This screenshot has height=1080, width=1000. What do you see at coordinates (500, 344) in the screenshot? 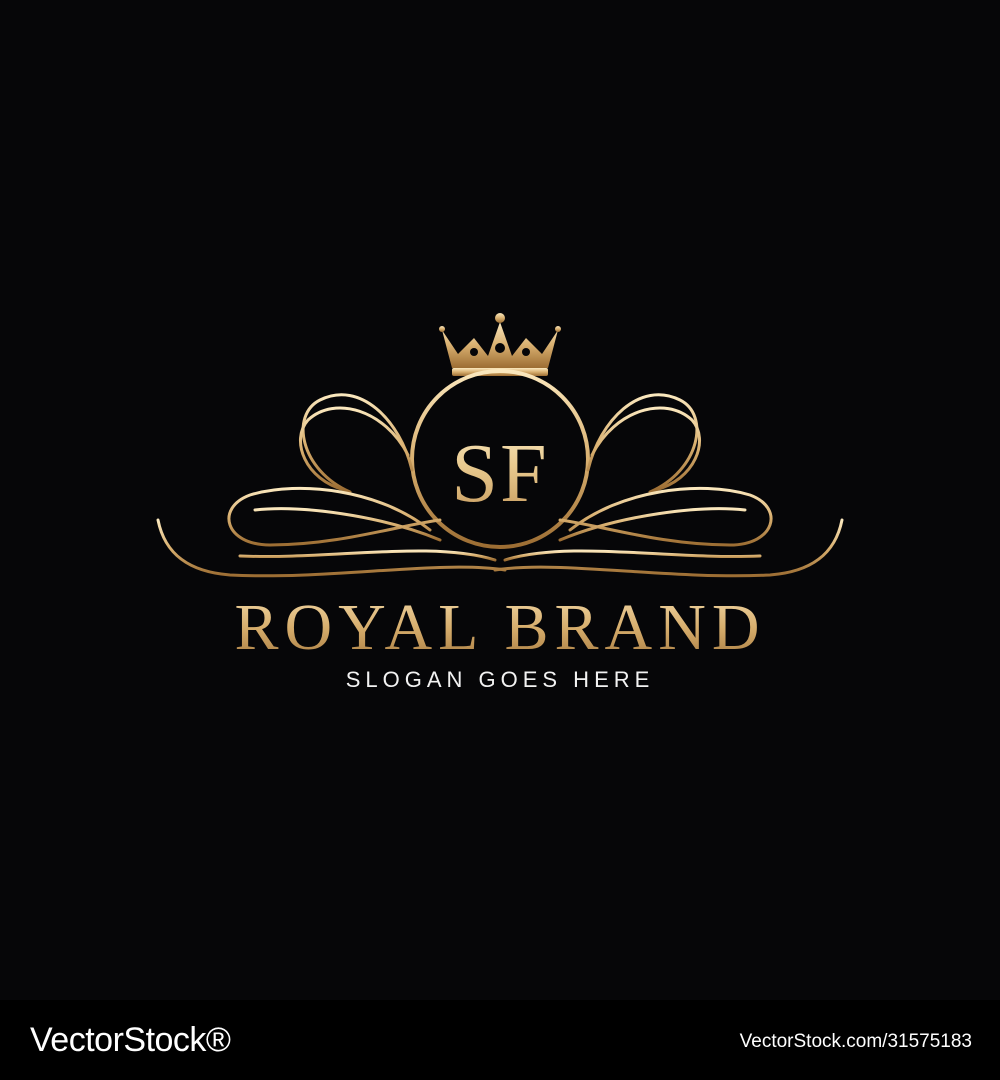
I see `crown-icon` at bounding box center [500, 344].